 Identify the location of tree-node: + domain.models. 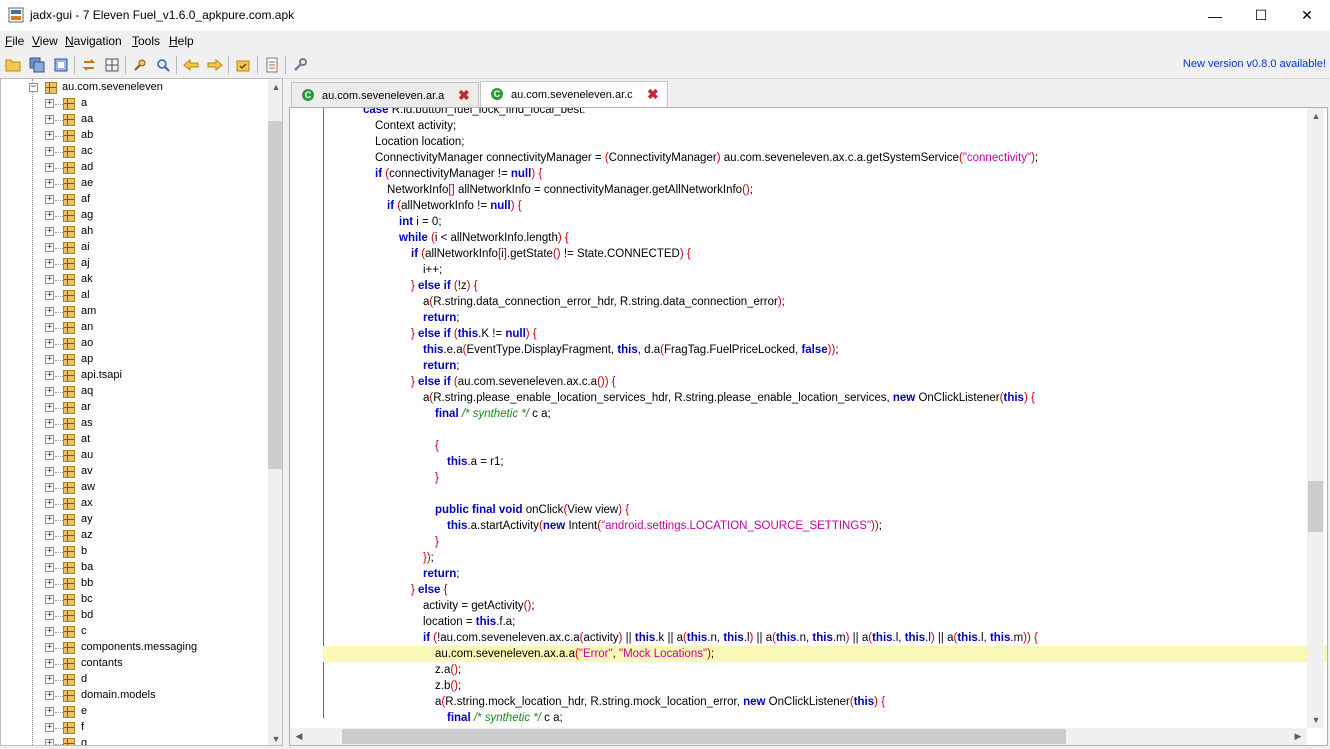
(135, 696).